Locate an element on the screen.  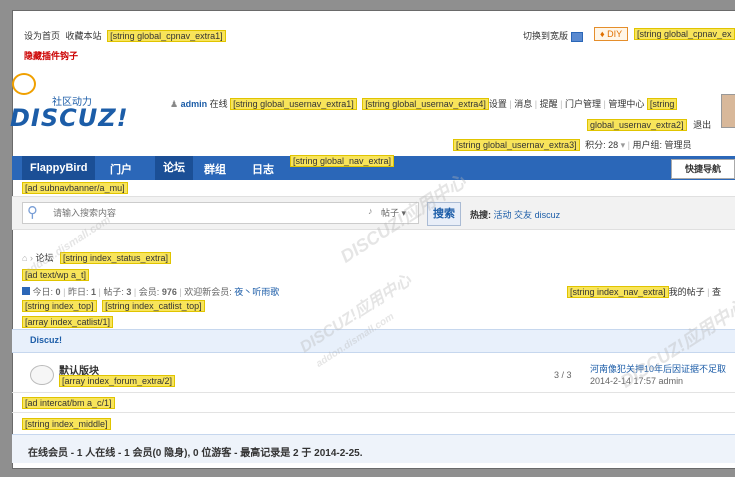
search-input-wrap: ⚲ ♪ 帖子 ▾ is located at coordinates (220, 213).